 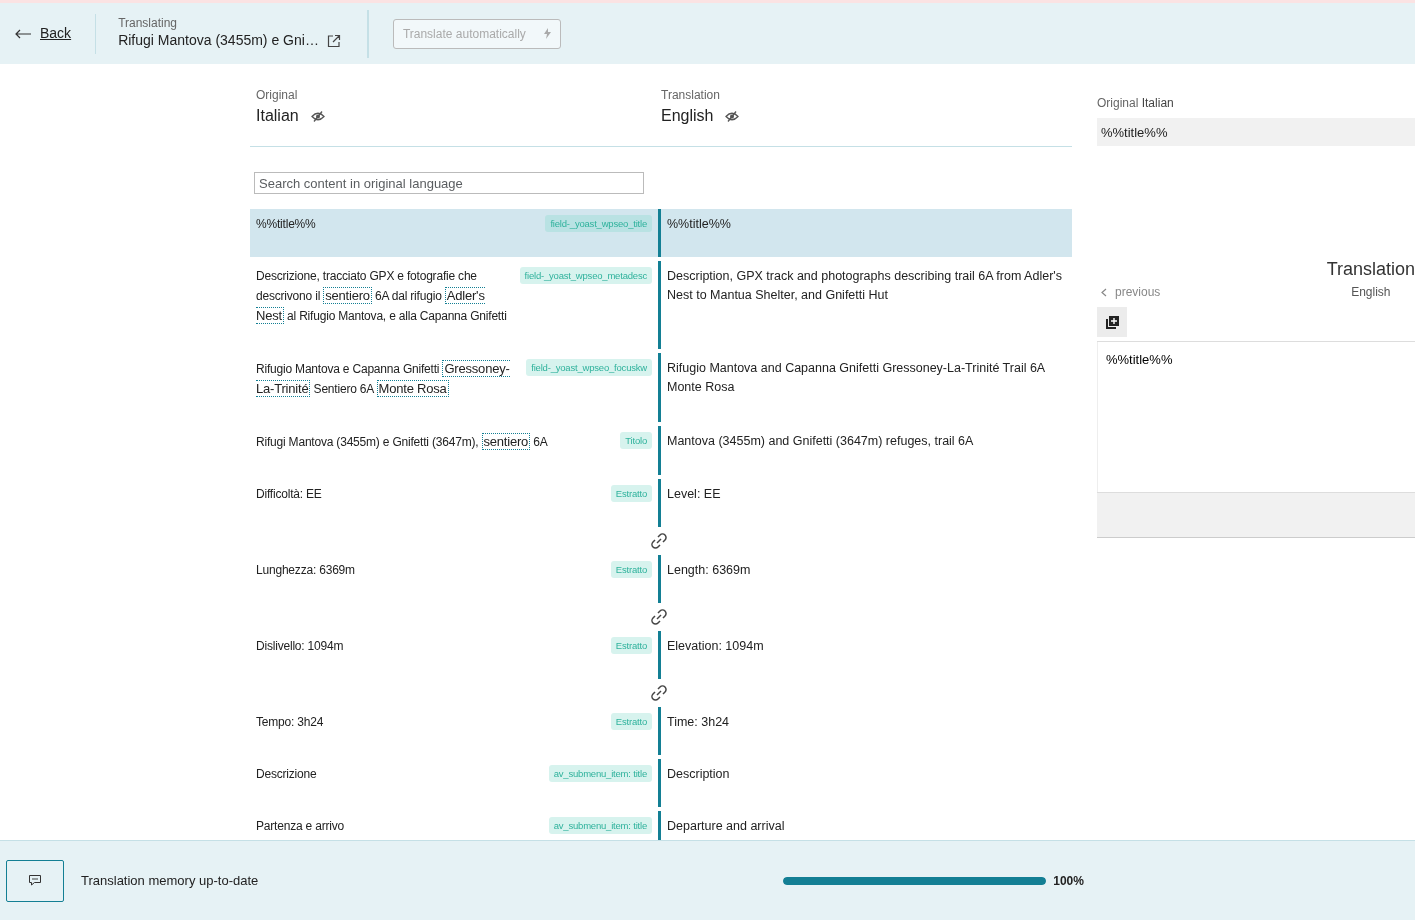 I want to click on column-label: Original, so click(x=277, y=95).